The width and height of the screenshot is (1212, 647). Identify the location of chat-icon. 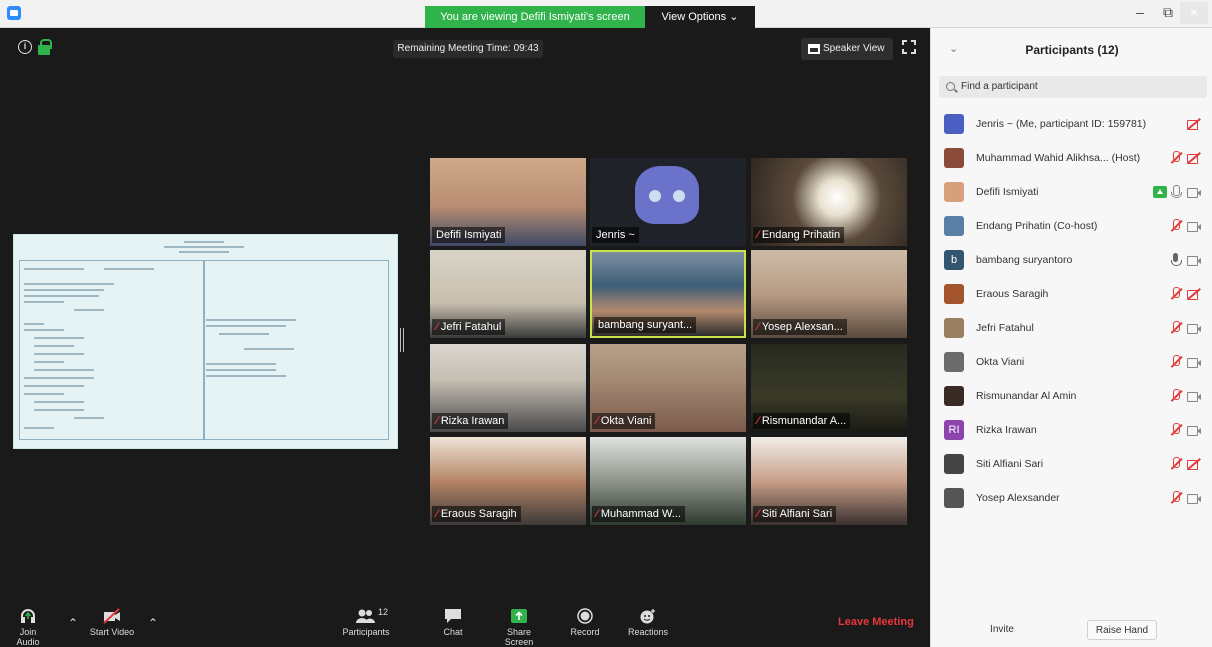
(453, 616).